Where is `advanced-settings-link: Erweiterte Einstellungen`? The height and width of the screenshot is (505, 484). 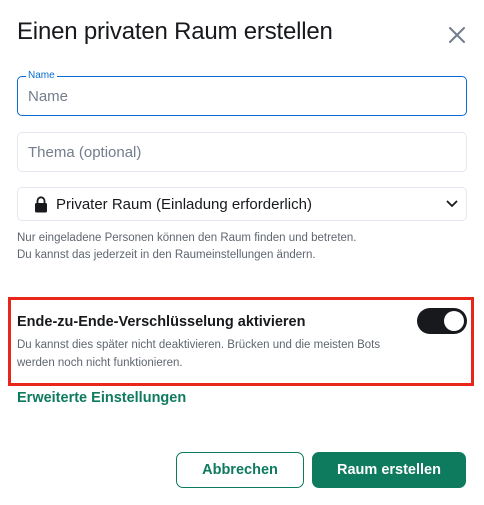
advanced-settings-link: Erweiterte Einstellungen is located at coordinates (101, 398).